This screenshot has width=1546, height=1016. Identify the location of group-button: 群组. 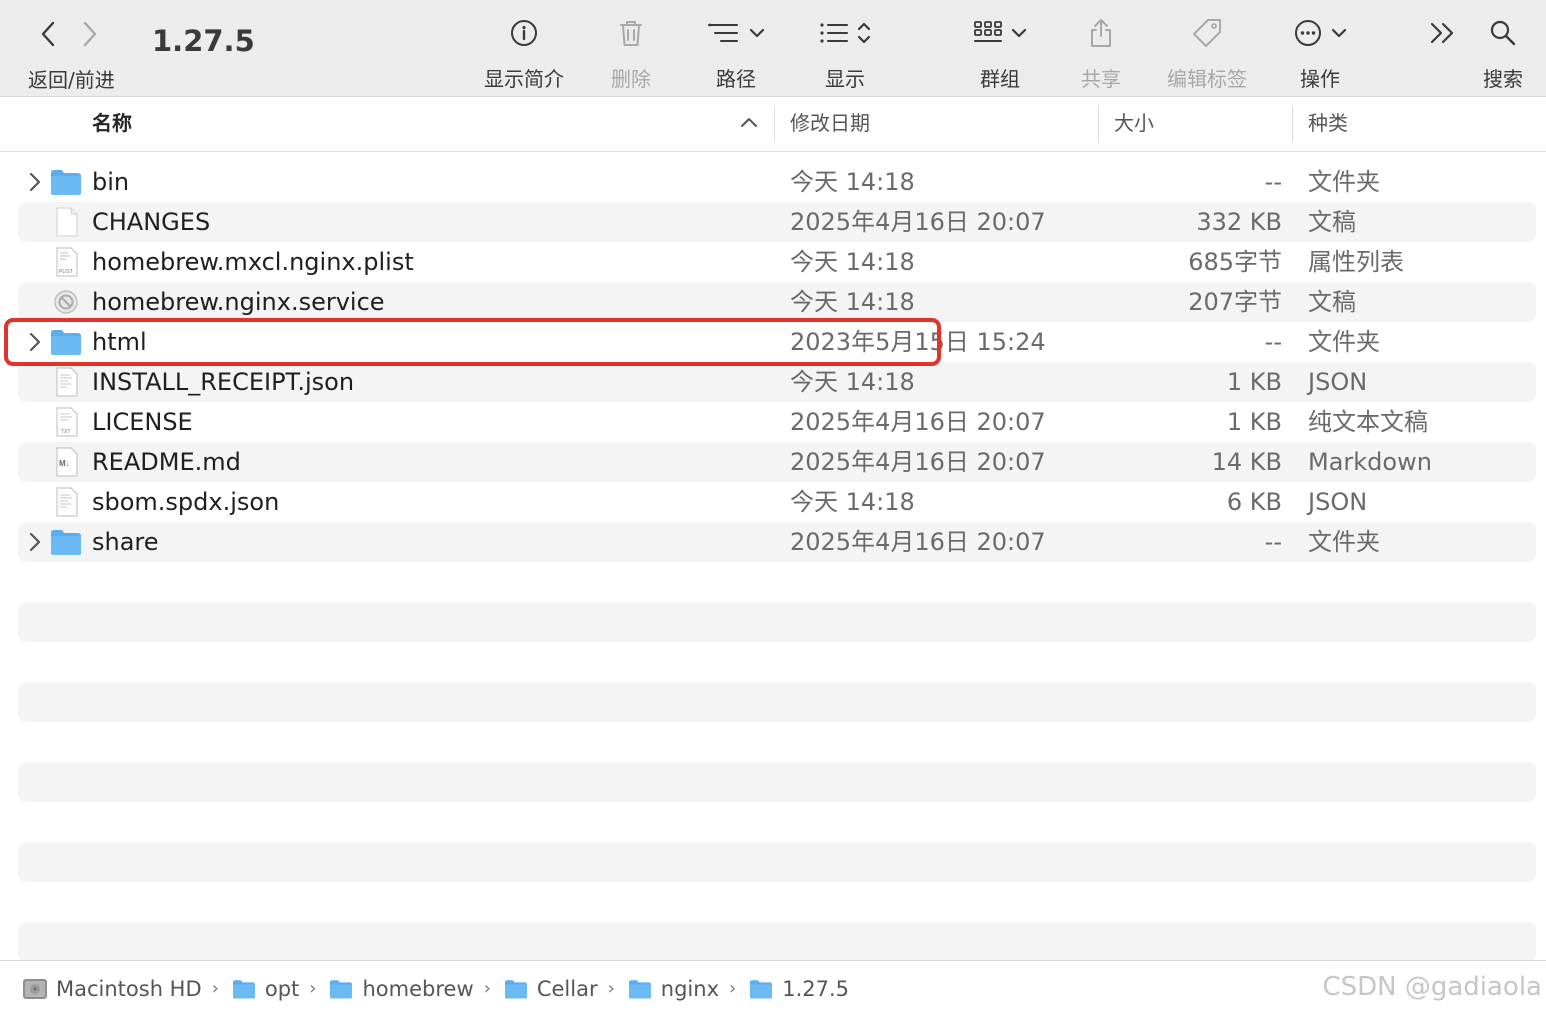
(1000, 52).